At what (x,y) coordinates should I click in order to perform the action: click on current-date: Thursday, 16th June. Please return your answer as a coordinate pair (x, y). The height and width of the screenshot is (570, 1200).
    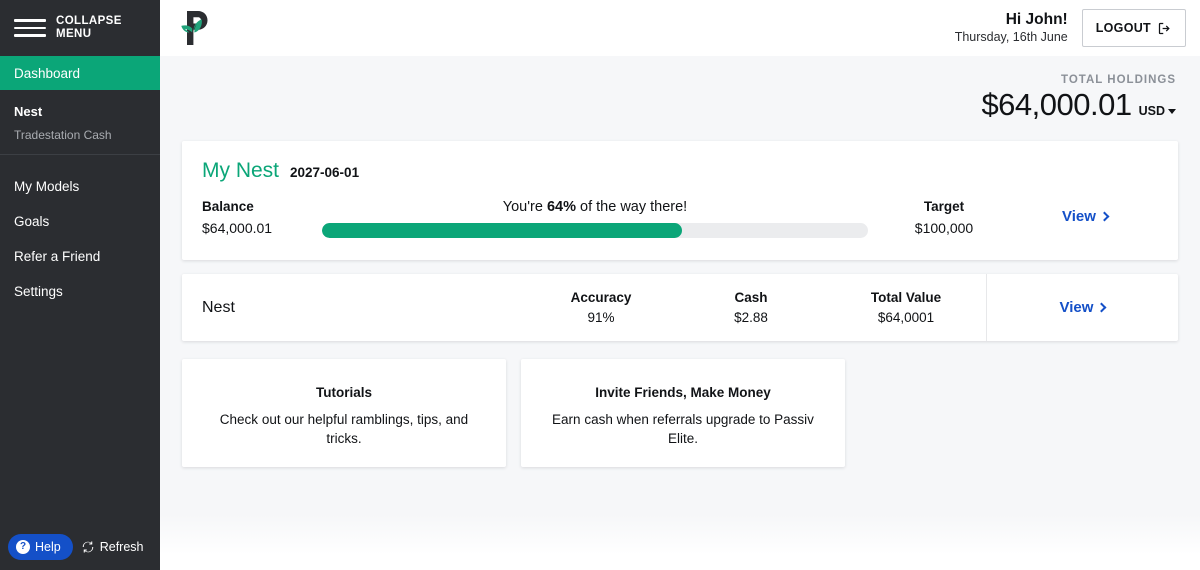
    Looking at the image, I should click on (1011, 37).